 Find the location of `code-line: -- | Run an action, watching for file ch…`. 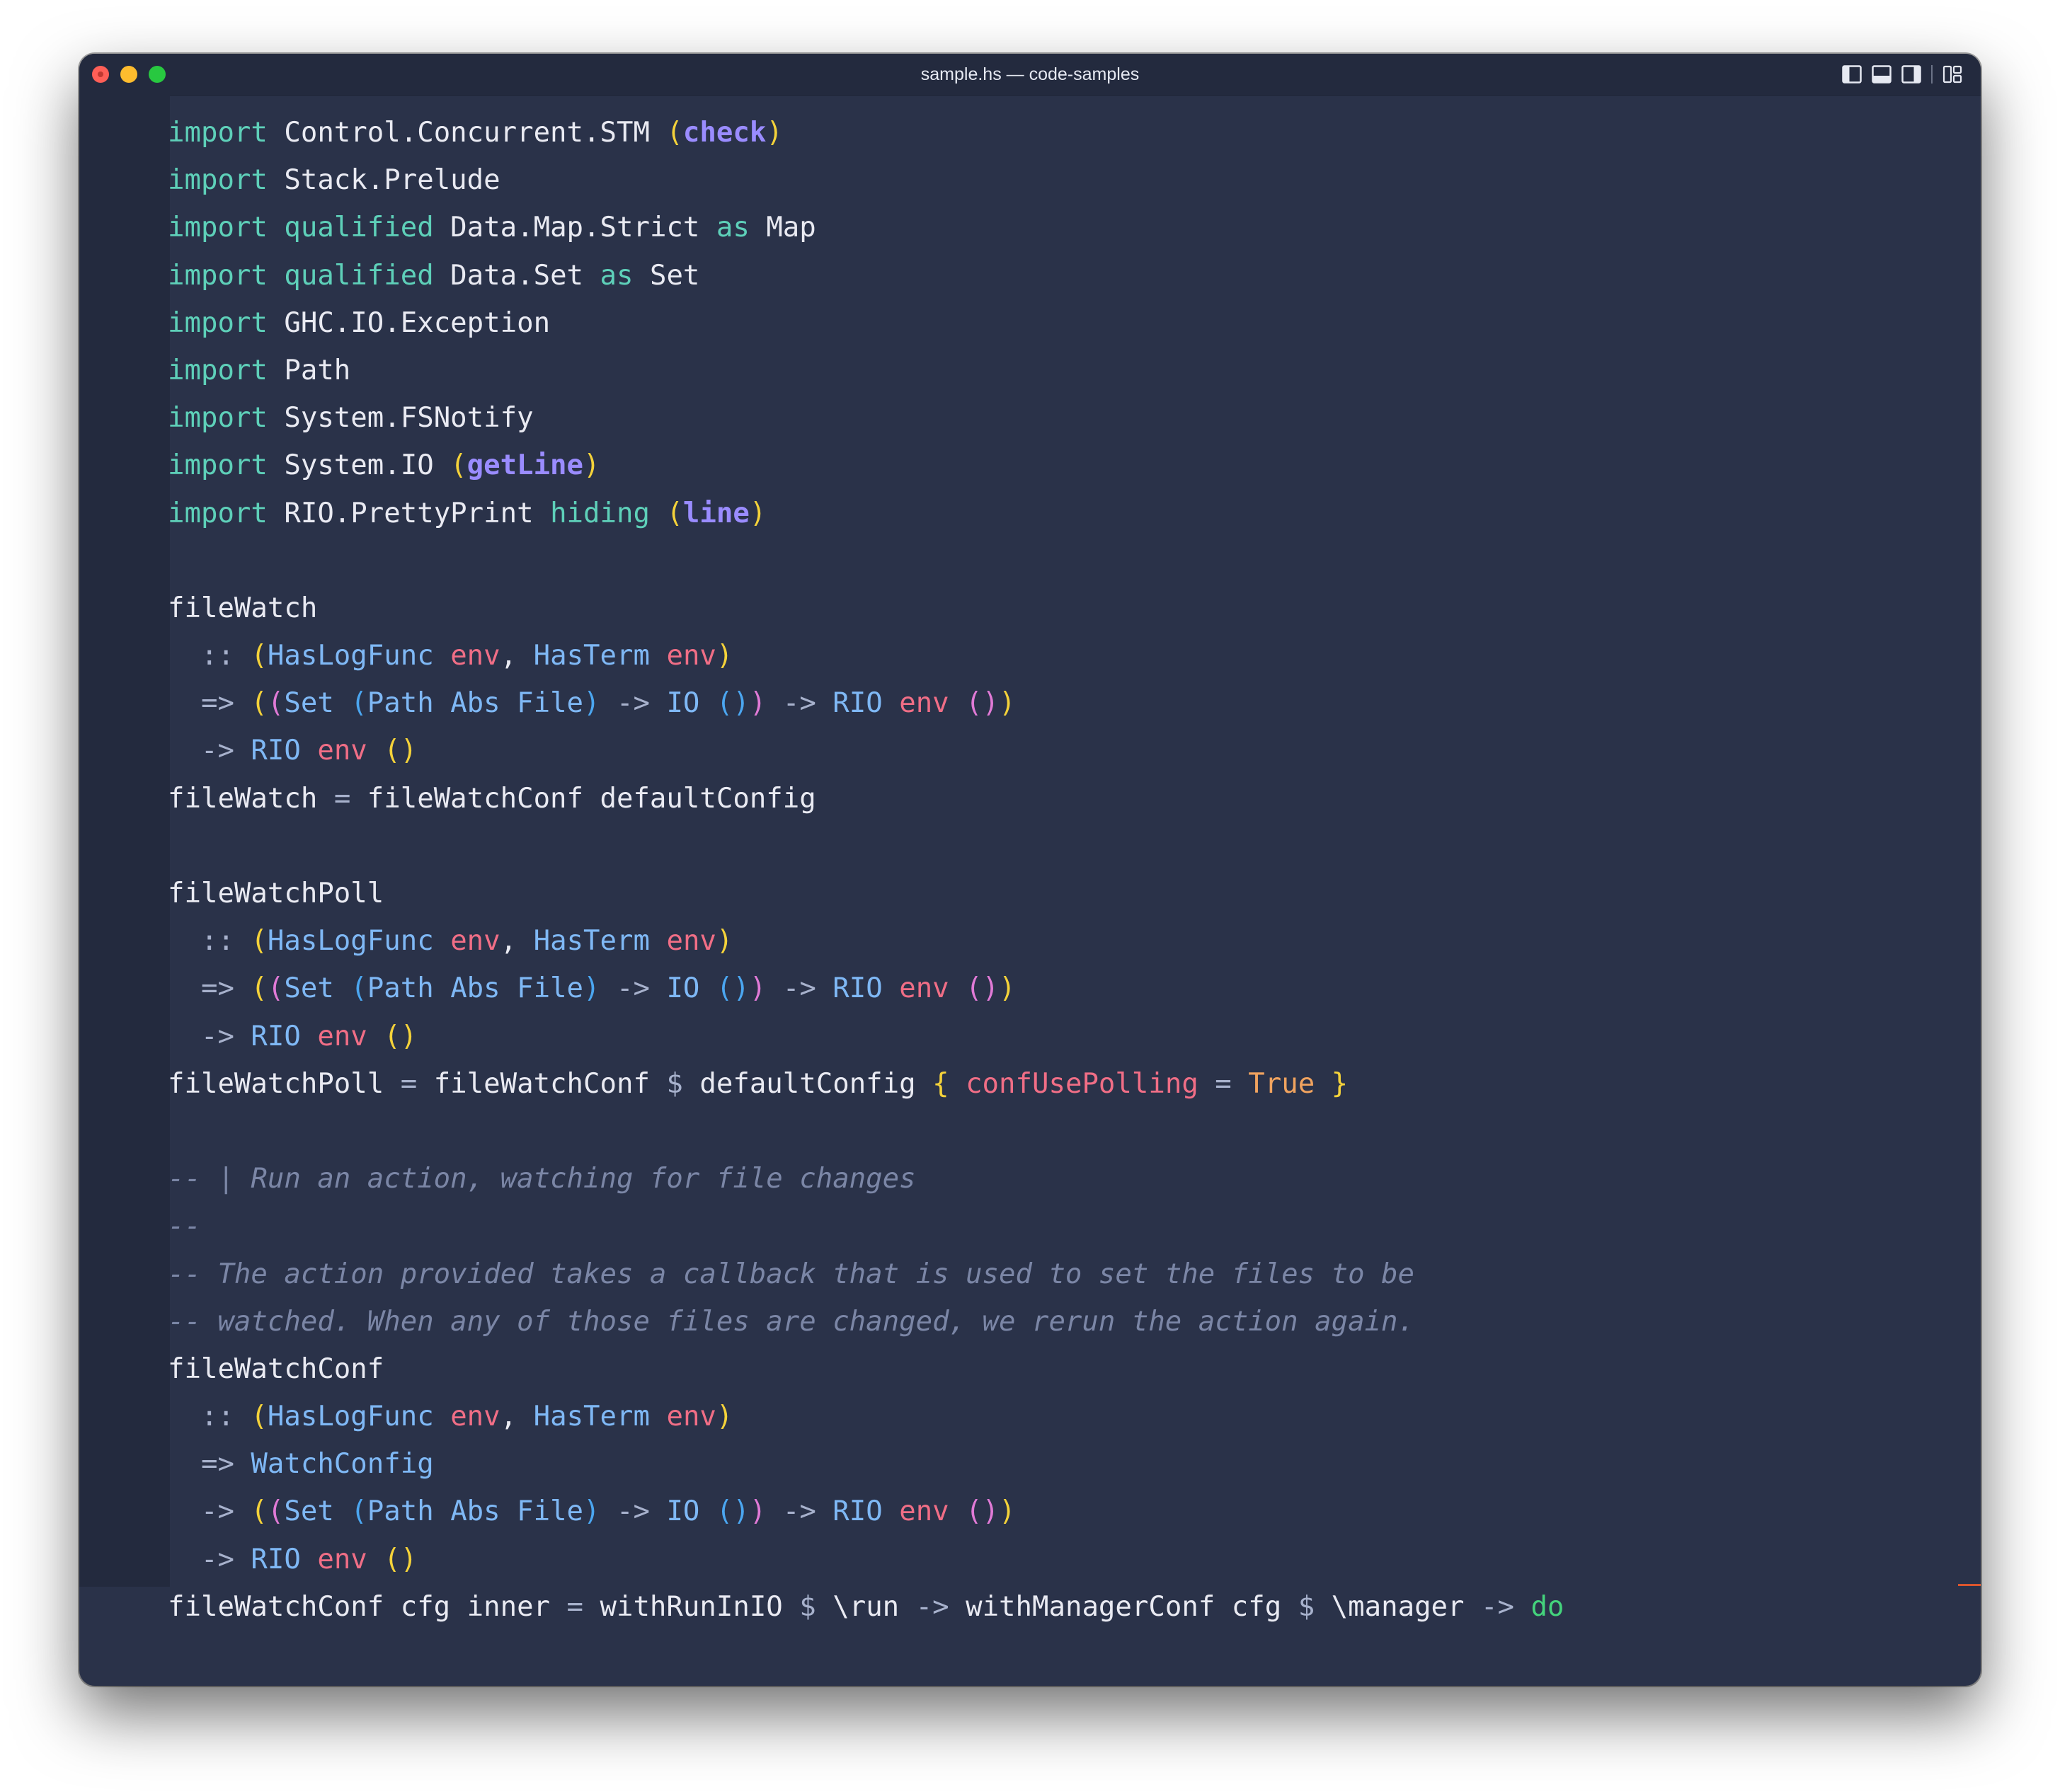

code-line: -- | Run an action, watching for file ch… is located at coordinates (866, 1178).